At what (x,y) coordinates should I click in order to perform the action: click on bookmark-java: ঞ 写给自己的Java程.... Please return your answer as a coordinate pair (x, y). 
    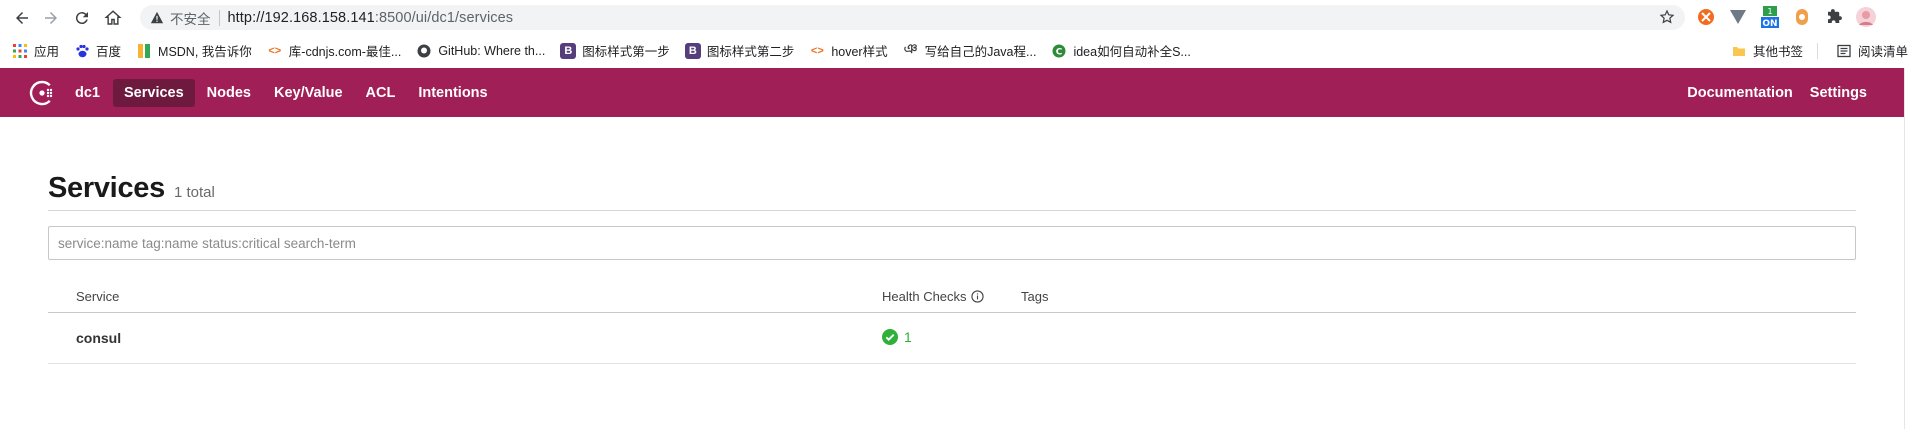
    Looking at the image, I should click on (970, 50).